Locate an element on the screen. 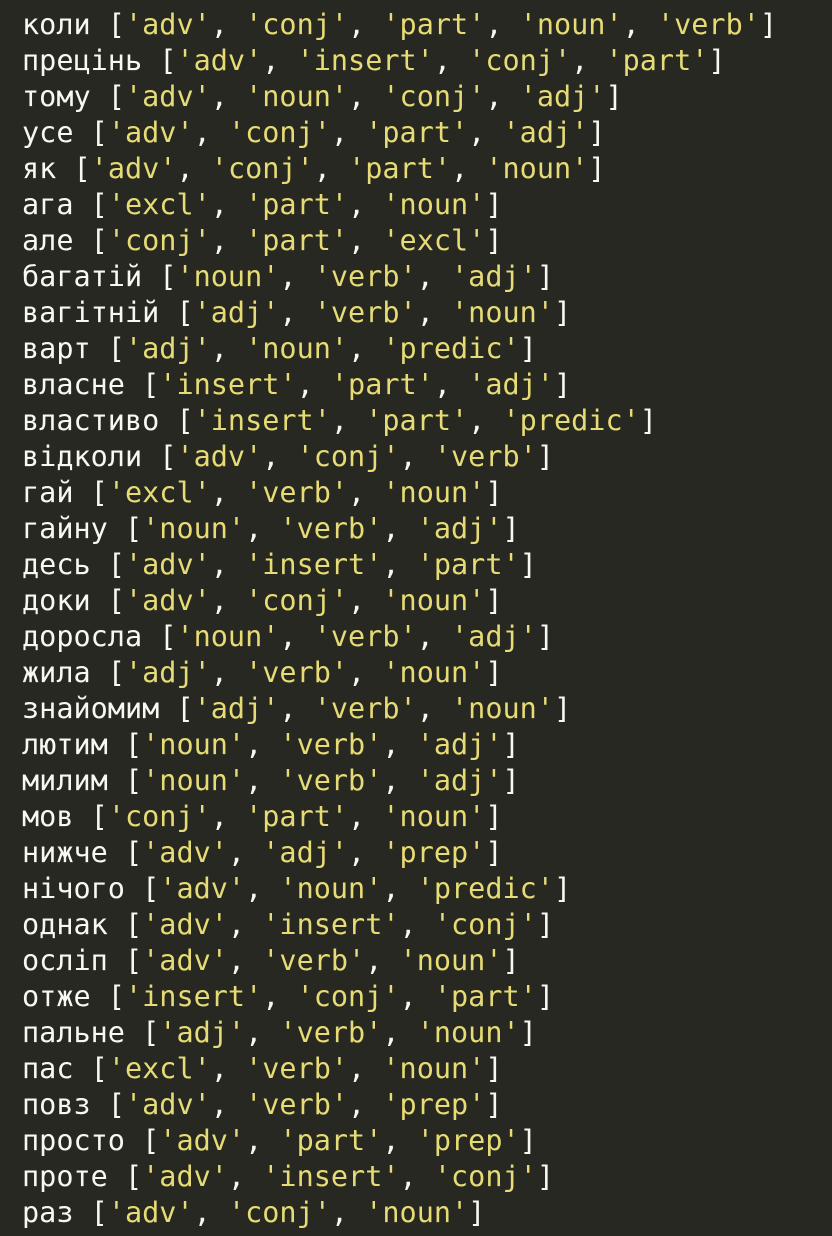 This screenshot has width=832, height=1236. output-line: варт ['adj', 'noun', 'predic'] is located at coordinates (427, 349).